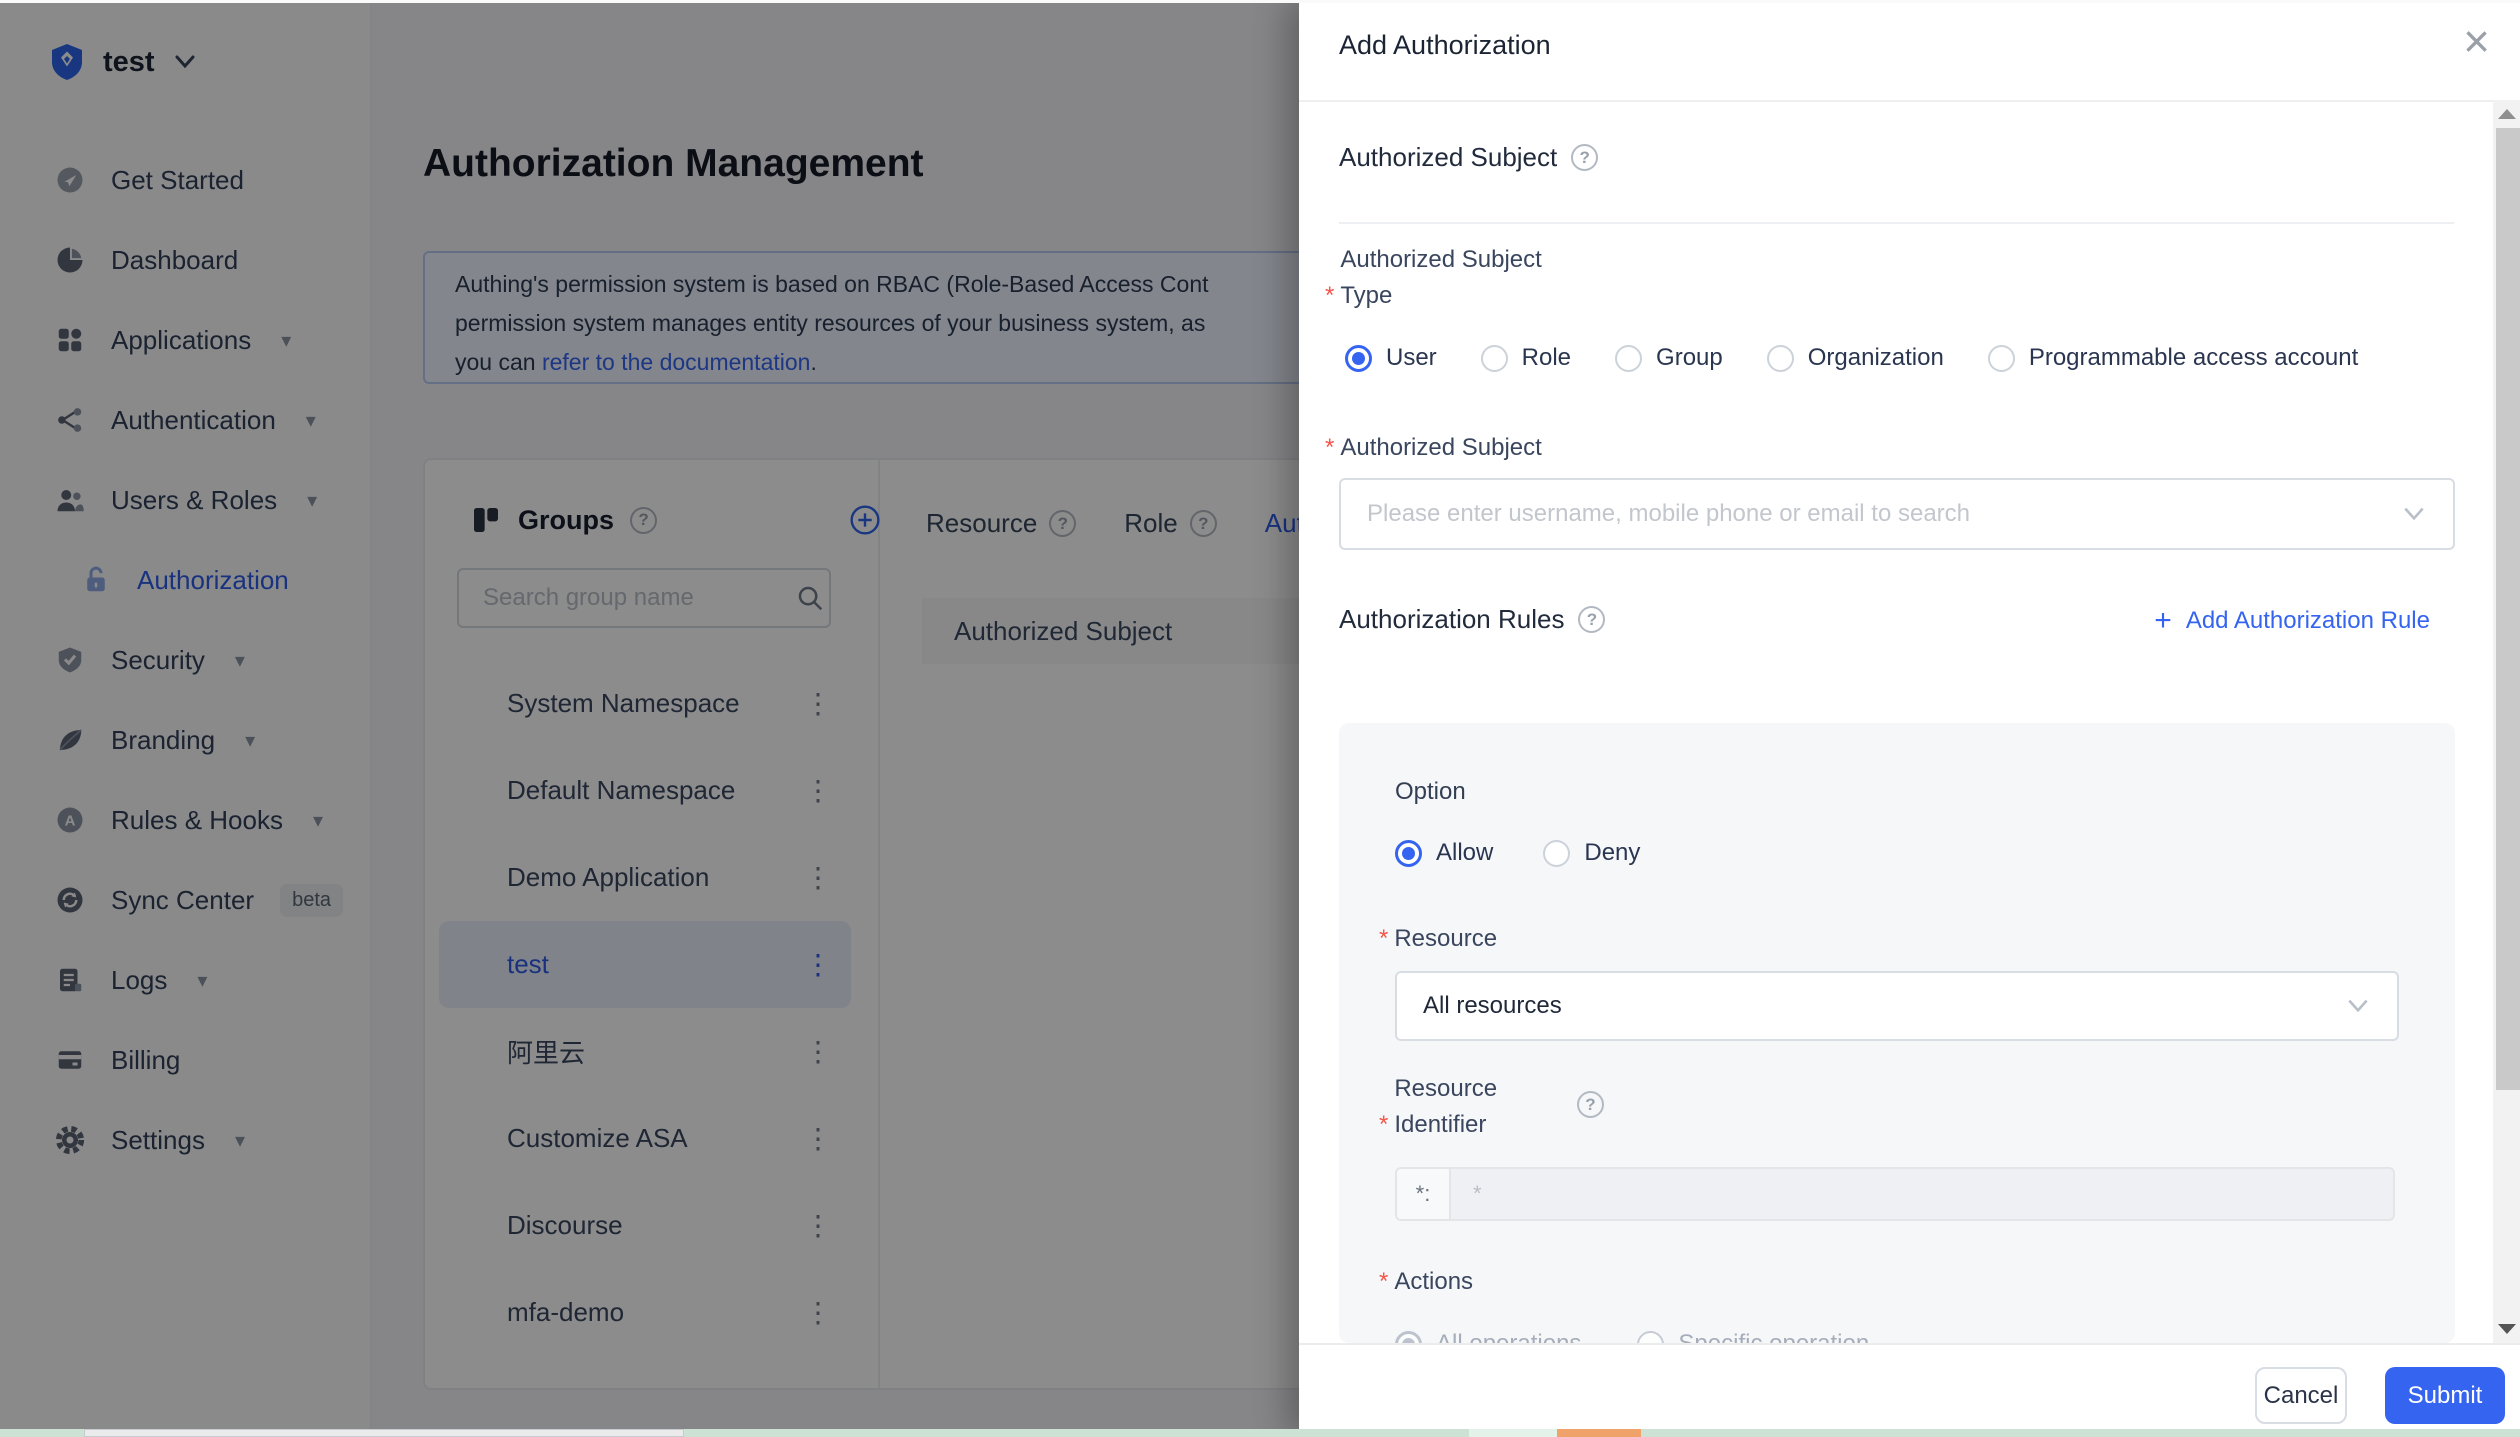 The height and width of the screenshot is (1437, 2520). What do you see at coordinates (1260, 1433) in the screenshot?
I see `screen-bottom-strip` at bounding box center [1260, 1433].